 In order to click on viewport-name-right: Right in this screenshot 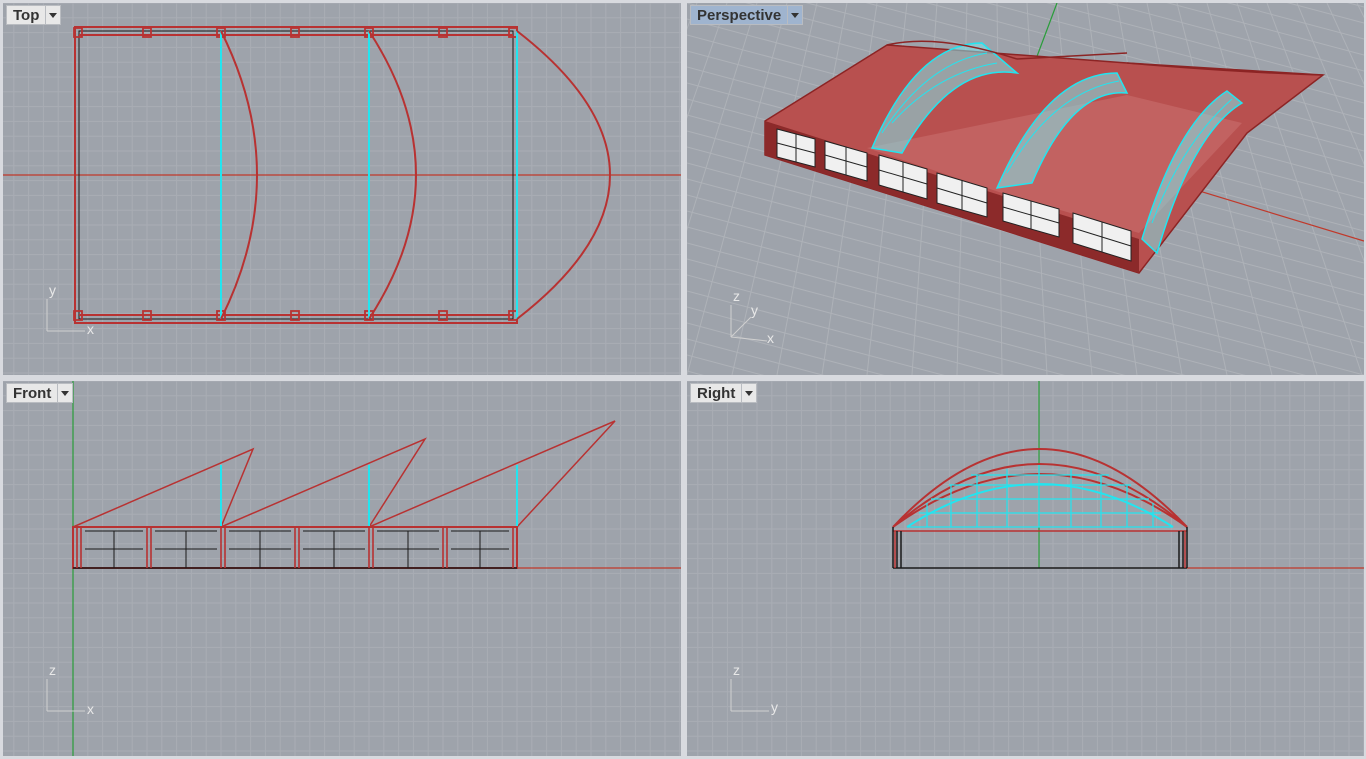, I will do `click(716, 393)`.